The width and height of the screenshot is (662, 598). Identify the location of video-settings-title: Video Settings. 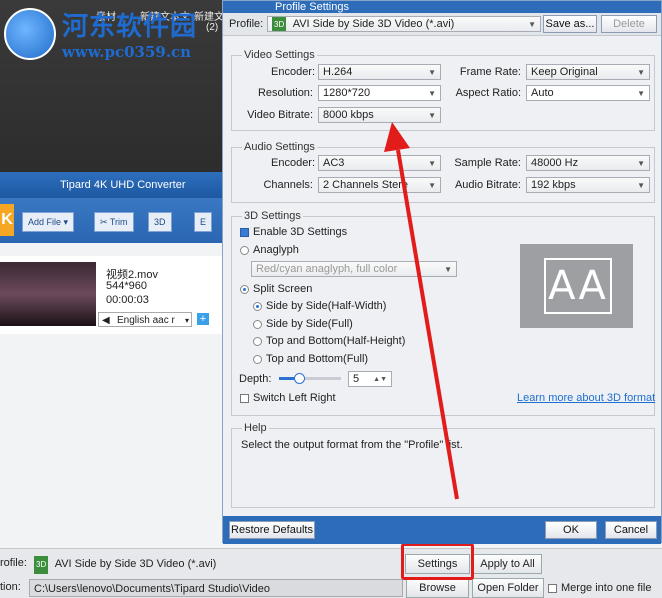
(279, 55).